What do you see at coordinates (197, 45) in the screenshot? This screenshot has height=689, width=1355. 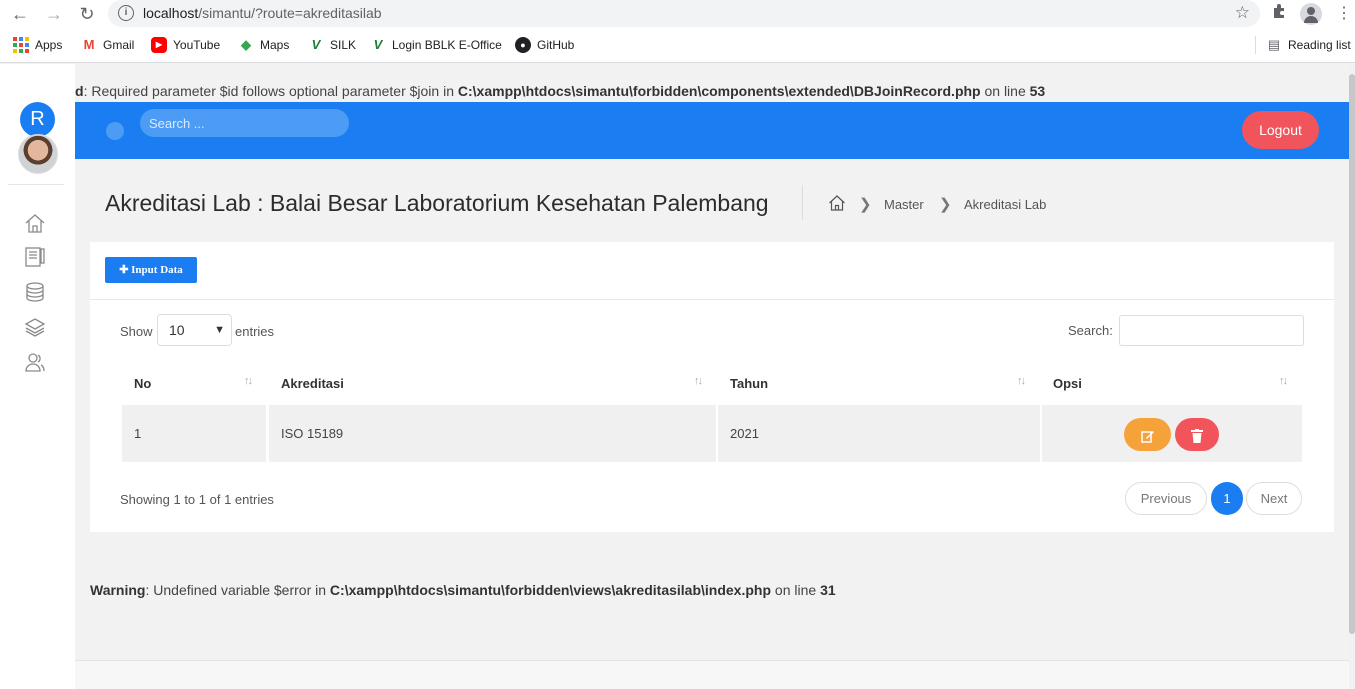 I see `bookmark-label: YouTube` at bounding box center [197, 45].